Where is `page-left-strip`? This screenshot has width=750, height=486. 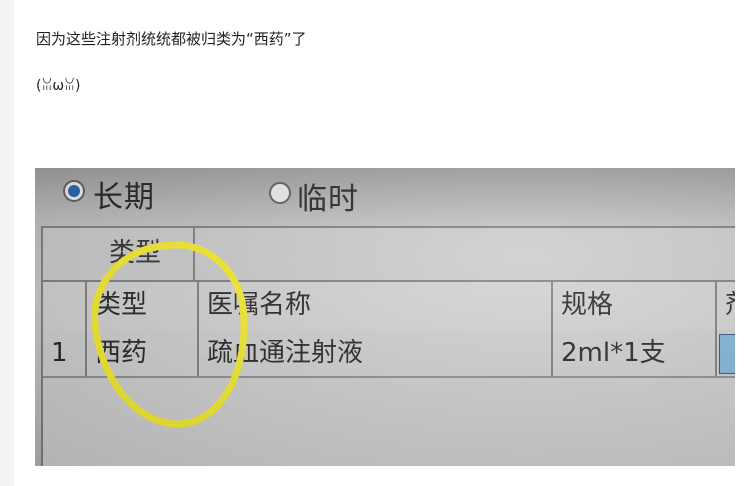
page-left-strip is located at coordinates (7, 243).